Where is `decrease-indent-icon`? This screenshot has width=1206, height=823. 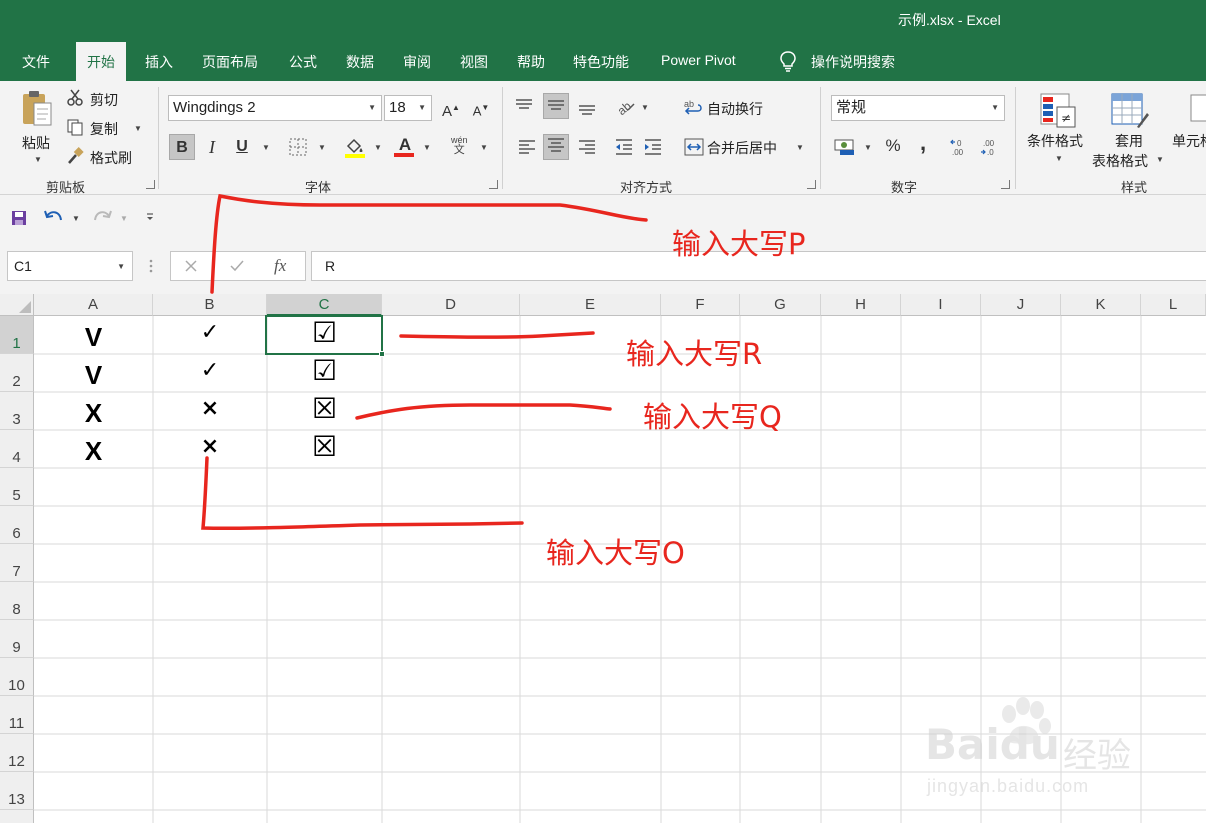 decrease-indent-icon is located at coordinates (624, 147).